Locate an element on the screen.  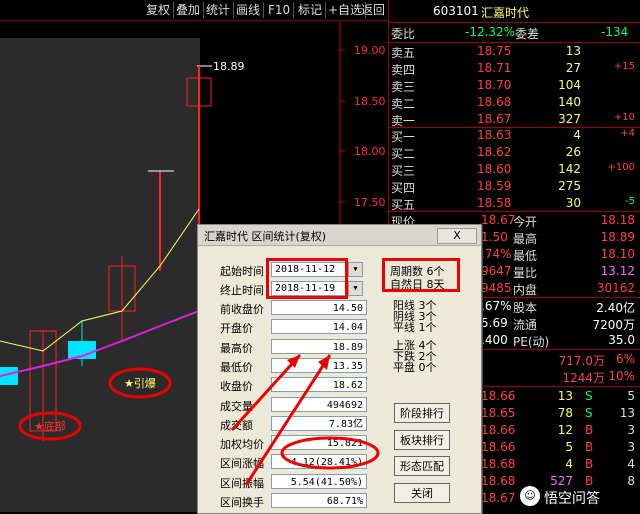
arrowhead is located at coordinates (324, 362).